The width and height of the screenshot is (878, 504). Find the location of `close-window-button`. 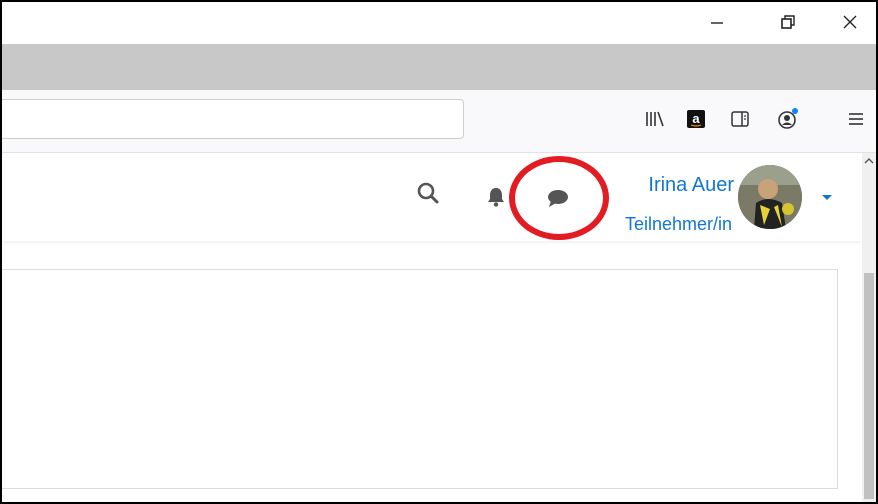

close-window-button is located at coordinates (850, 22).